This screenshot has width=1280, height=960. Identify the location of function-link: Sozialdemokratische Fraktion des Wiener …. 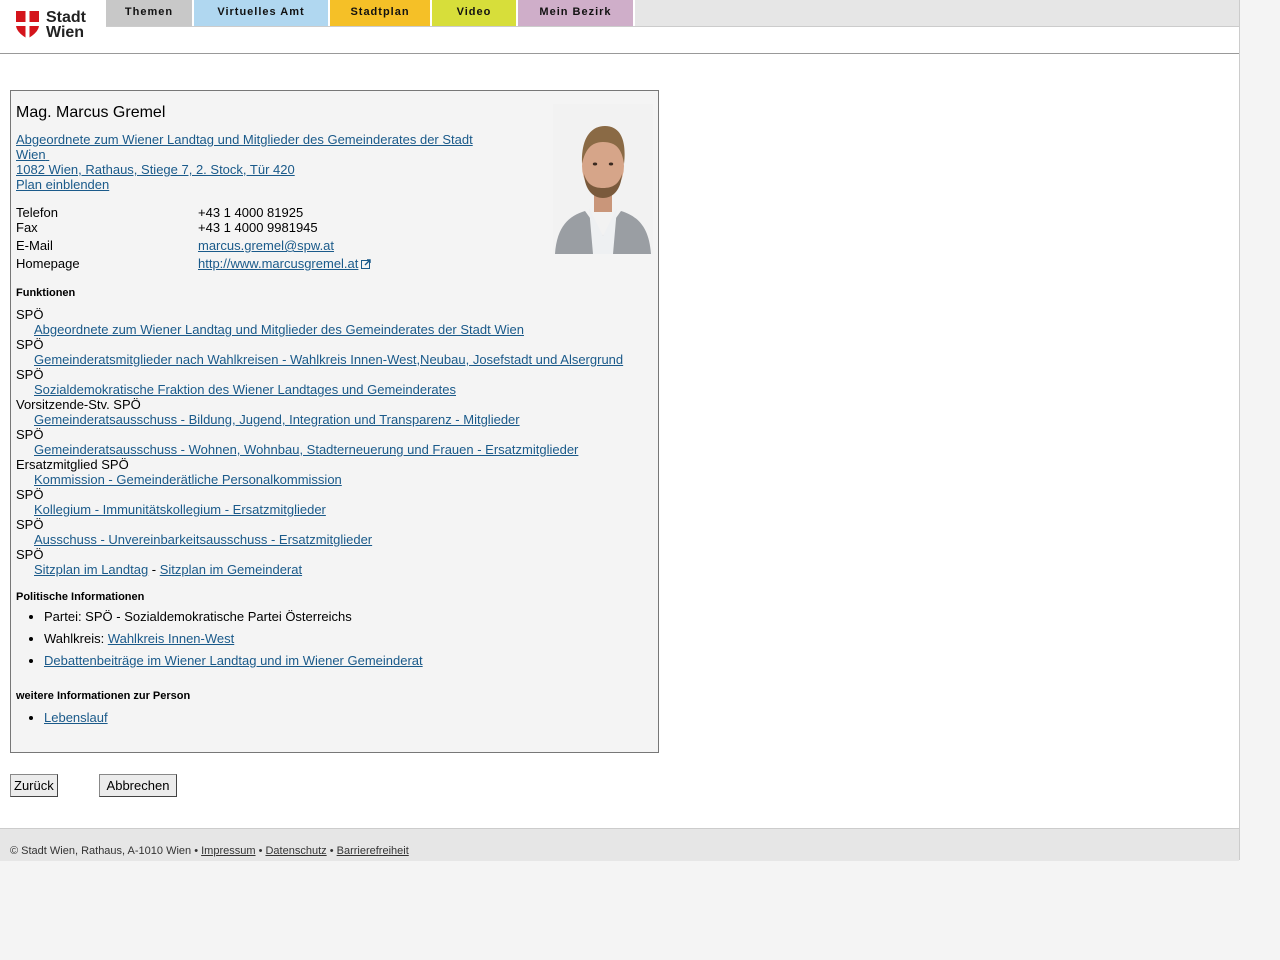
(331, 389).